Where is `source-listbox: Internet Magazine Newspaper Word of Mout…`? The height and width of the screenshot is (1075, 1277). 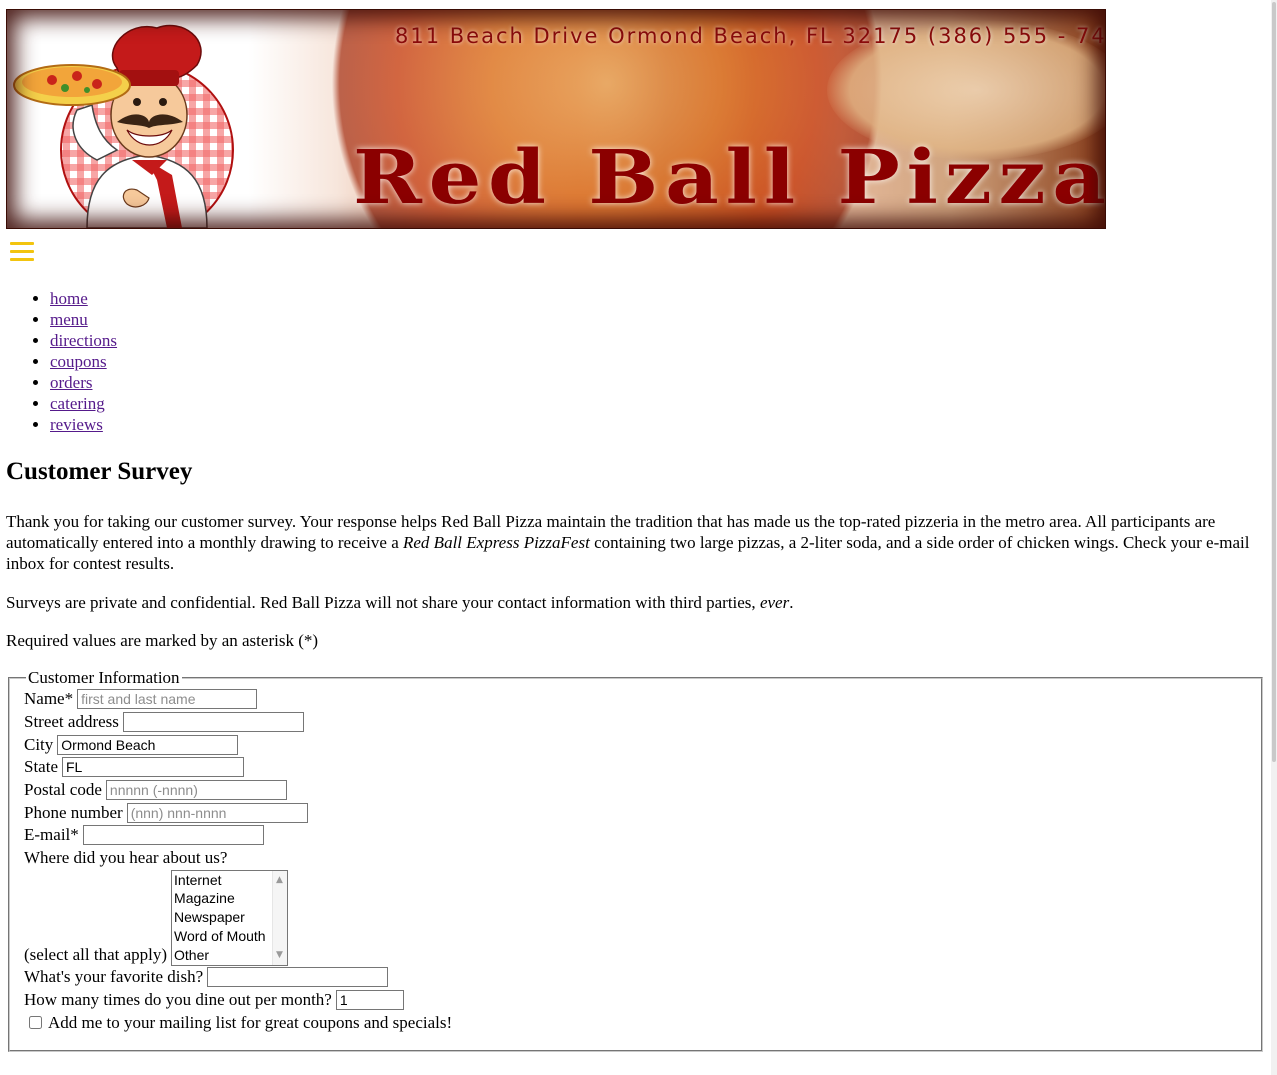
source-listbox: Internet Magazine Newspaper Word of Mout… is located at coordinates (230, 917).